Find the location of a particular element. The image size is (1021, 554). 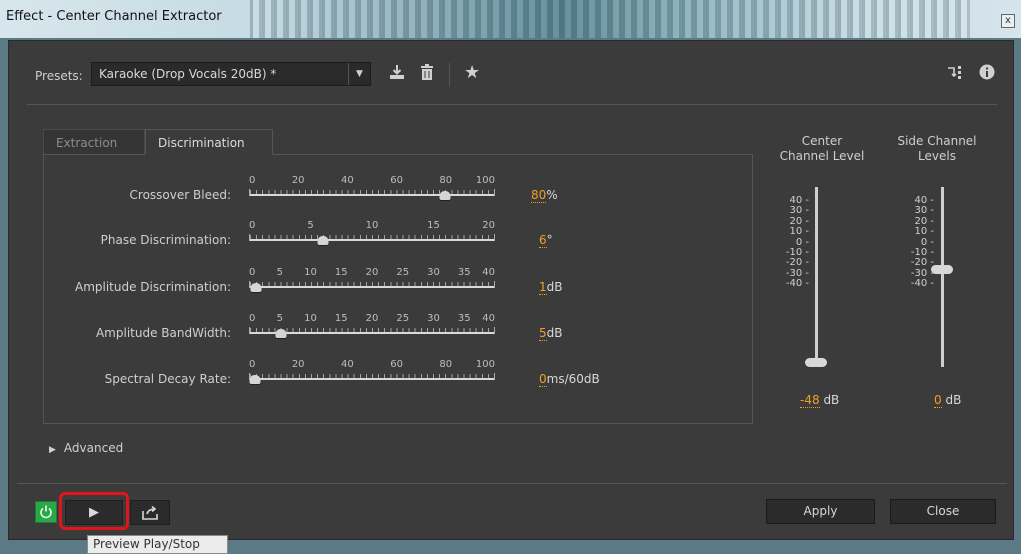

slider-tick-label: 15 is located at coordinates (341, 272).